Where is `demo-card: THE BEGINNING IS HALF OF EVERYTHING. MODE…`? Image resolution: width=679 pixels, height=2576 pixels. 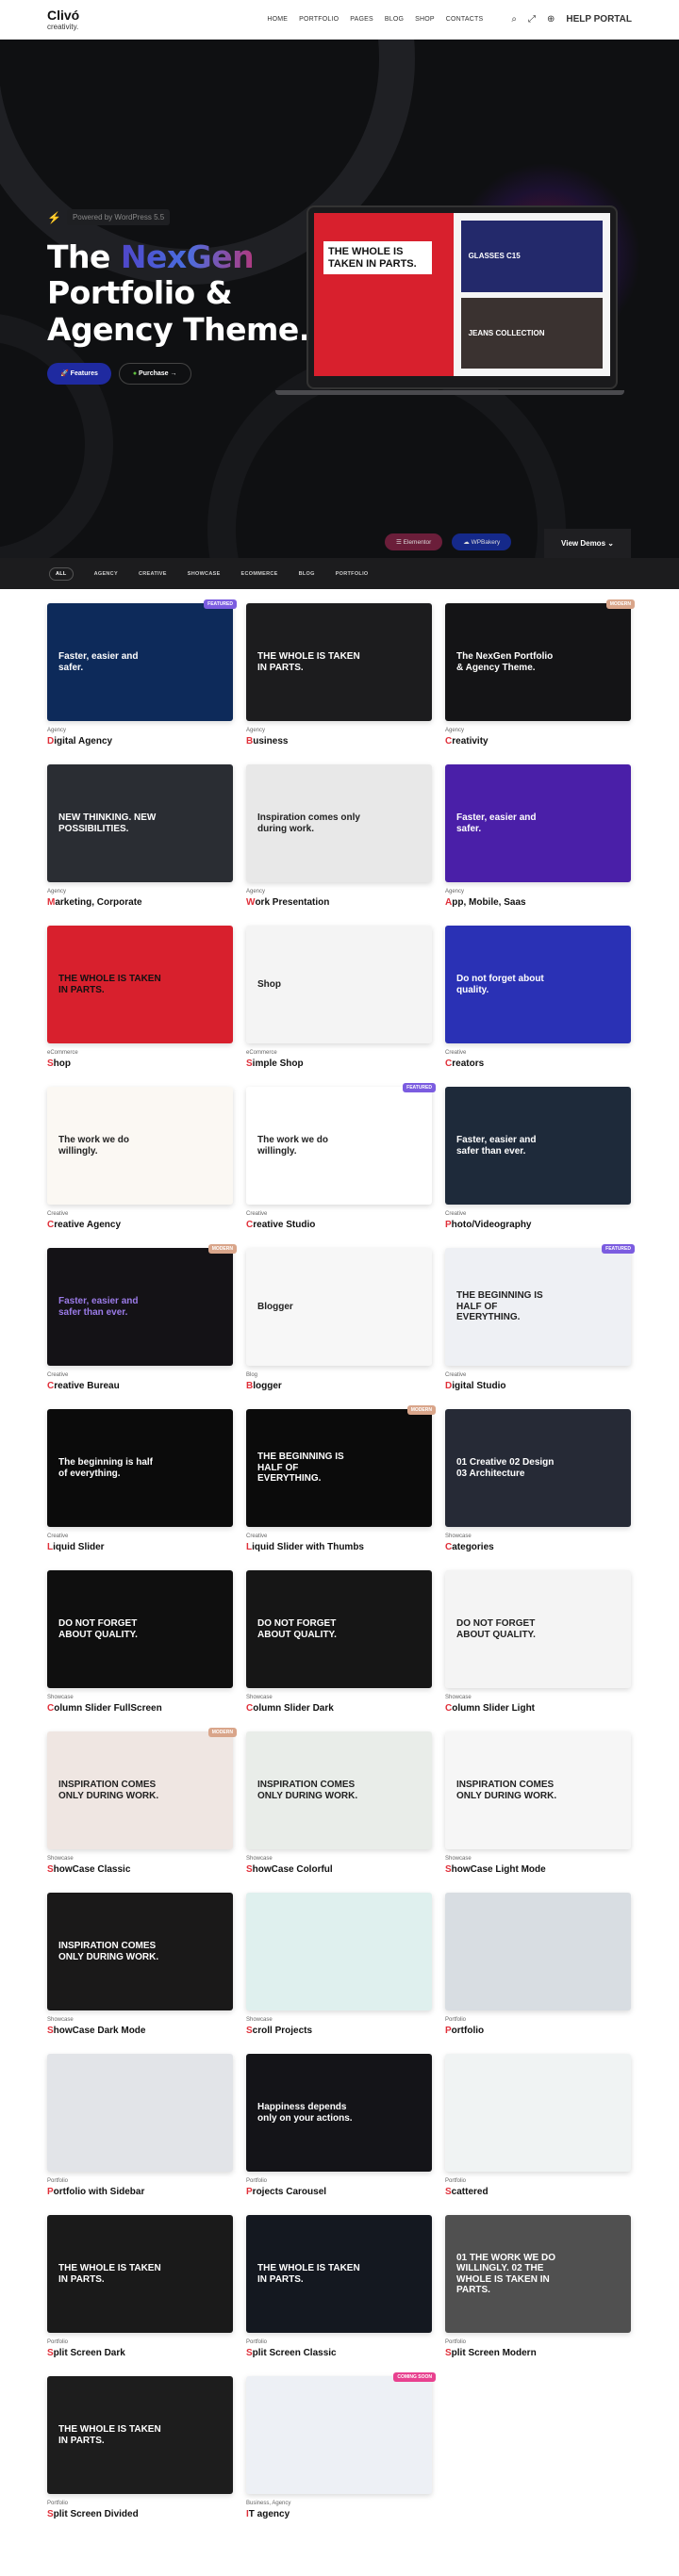
demo-card: THE BEGINNING IS HALF OF EVERYTHING. MODE… is located at coordinates (341, 1487).